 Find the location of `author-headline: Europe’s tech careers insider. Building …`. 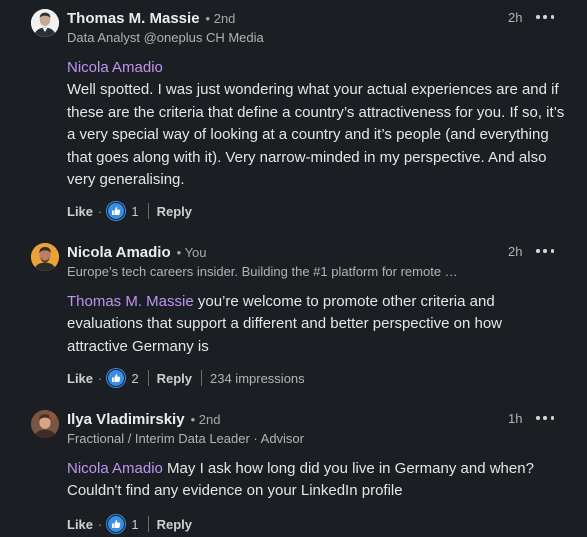

author-headline: Europe’s tech careers insider. Building … is located at coordinates (262, 271).